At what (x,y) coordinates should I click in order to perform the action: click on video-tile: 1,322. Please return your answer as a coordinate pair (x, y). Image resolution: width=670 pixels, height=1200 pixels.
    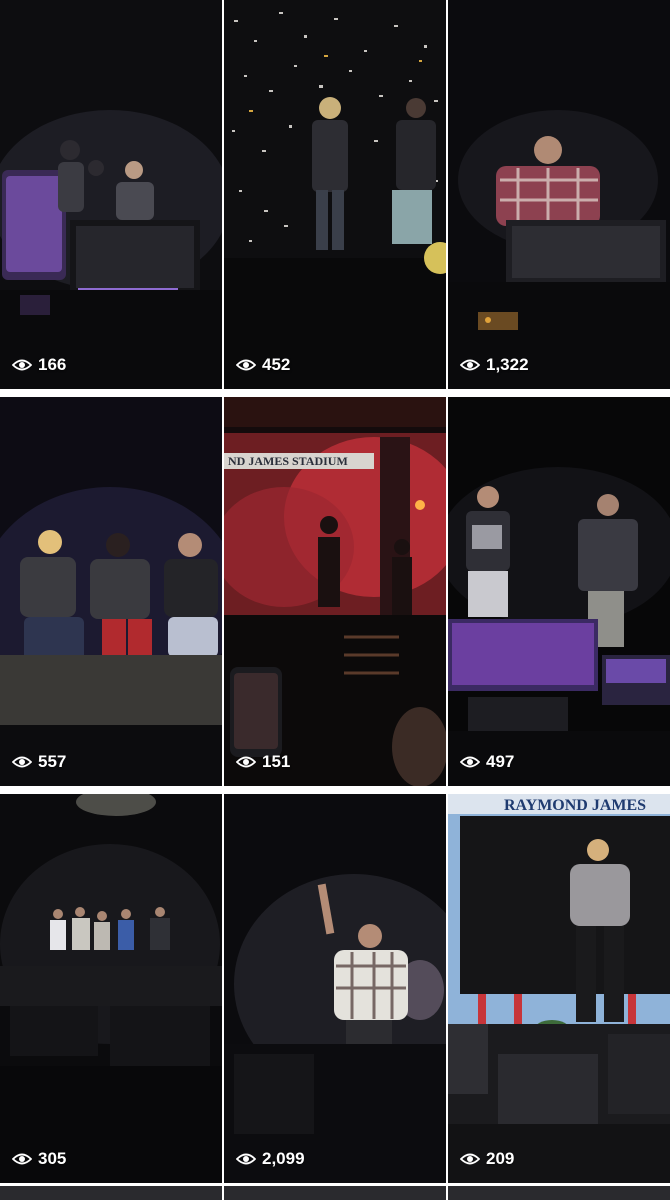
    Looking at the image, I should click on (559, 194).